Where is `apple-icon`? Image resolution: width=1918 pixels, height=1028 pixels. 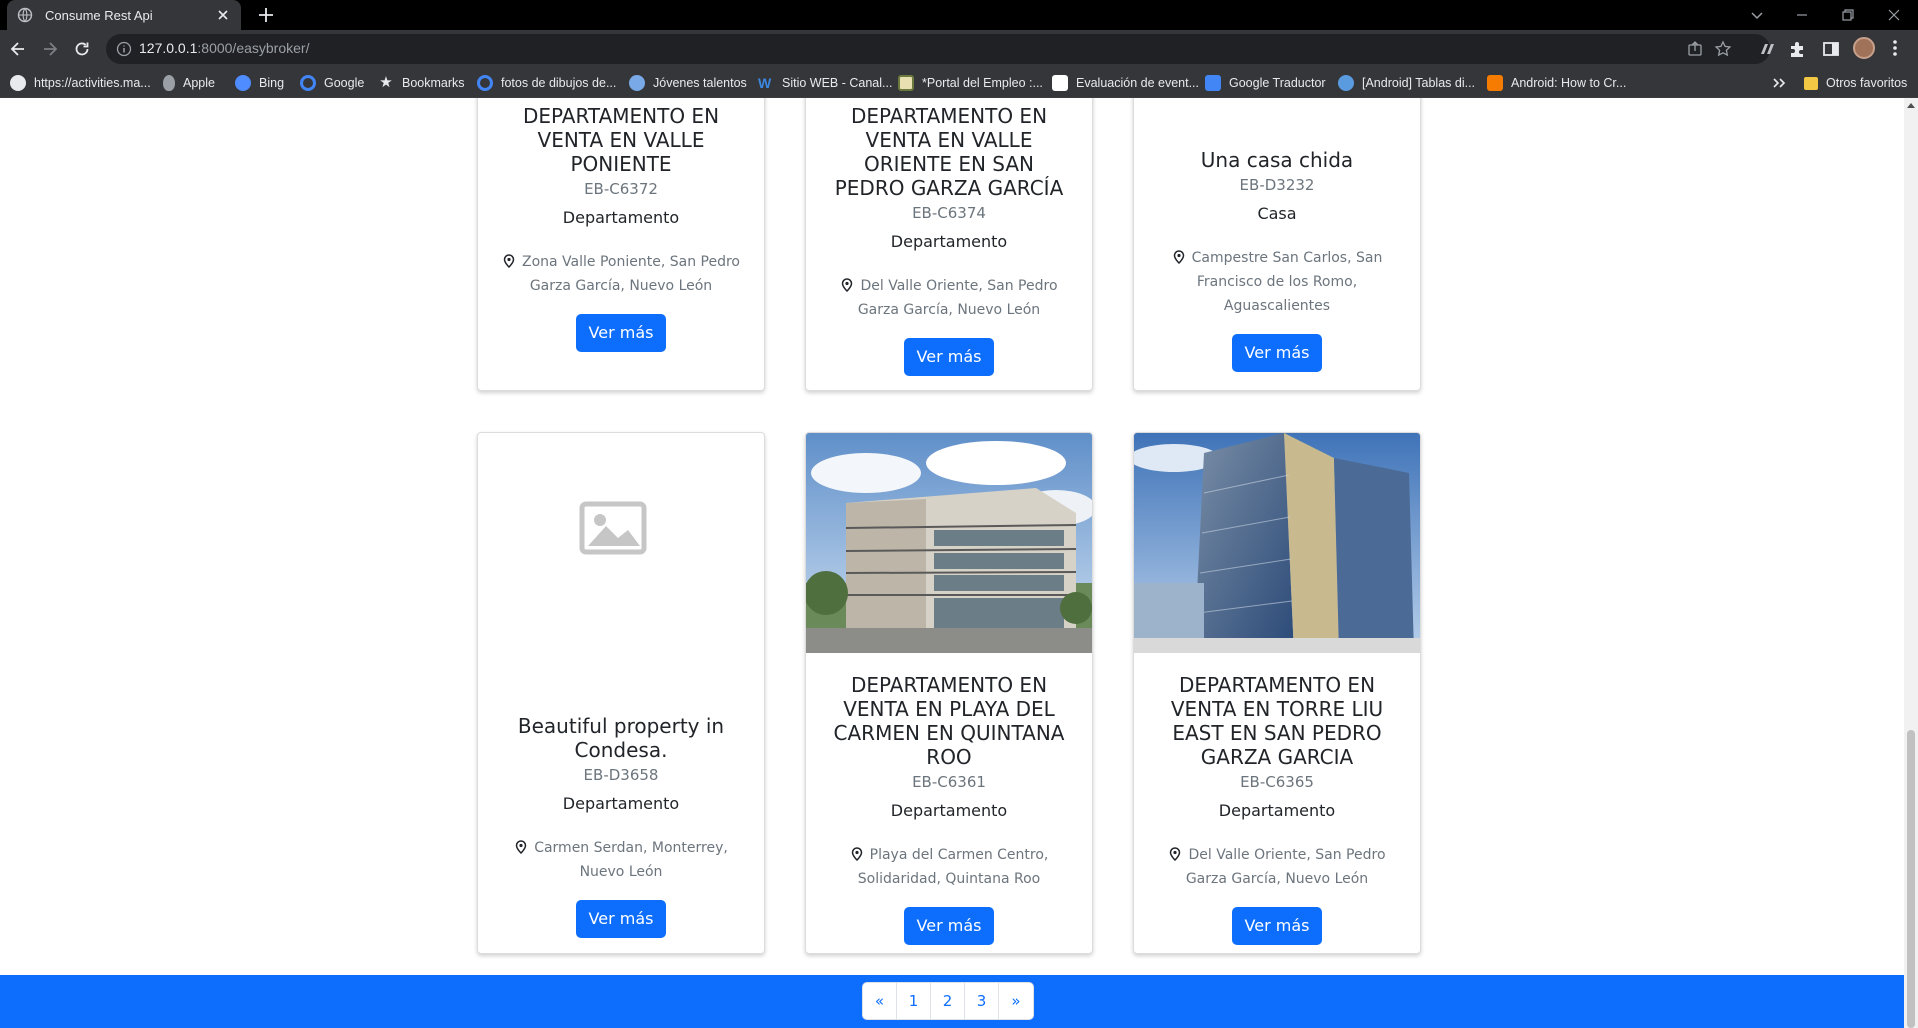 apple-icon is located at coordinates (169, 83).